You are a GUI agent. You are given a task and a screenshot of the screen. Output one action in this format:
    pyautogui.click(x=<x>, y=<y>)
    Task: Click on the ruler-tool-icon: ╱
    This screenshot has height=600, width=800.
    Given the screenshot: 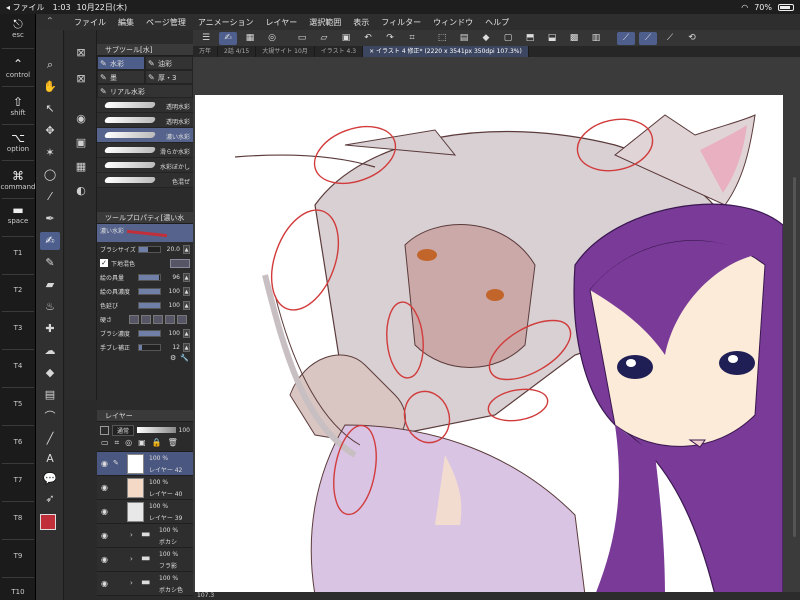 What is the action you would take?
    pyautogui.click(x=50, y=439)
    